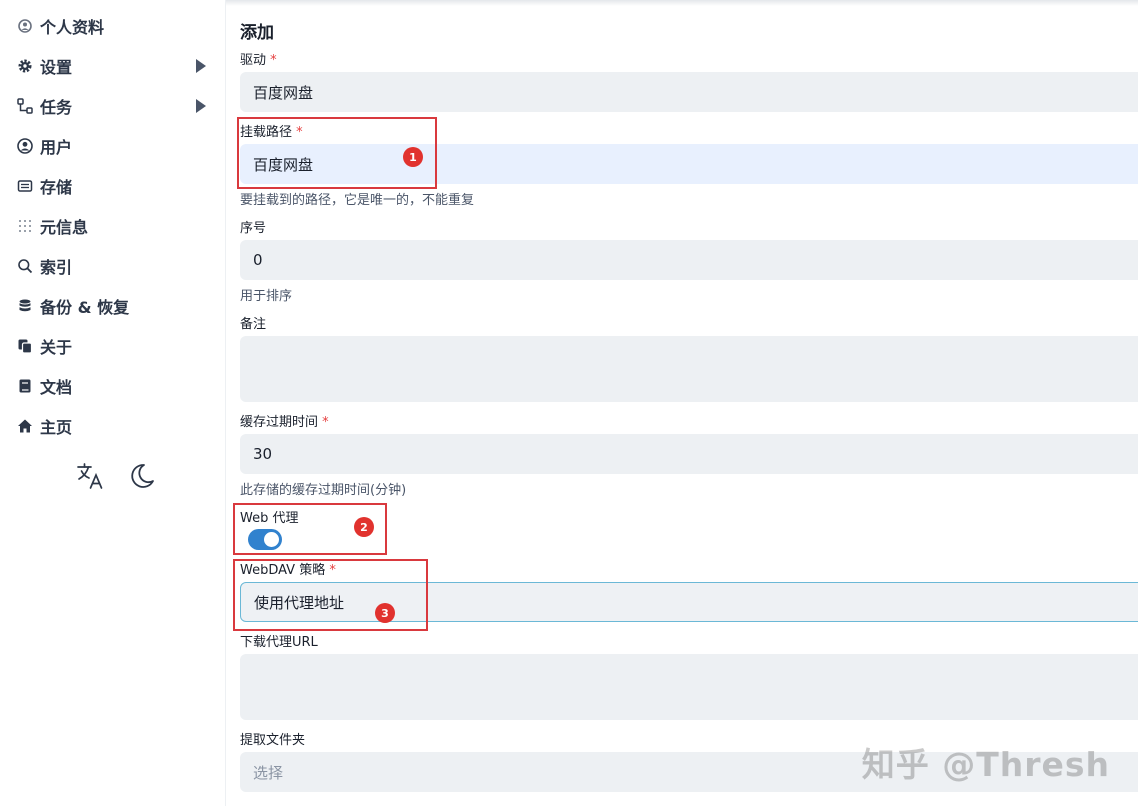  Describe the element at coordinates (273, 740) in the screenshot. I see `extract-folder-label: 提取文件夹` at that location.